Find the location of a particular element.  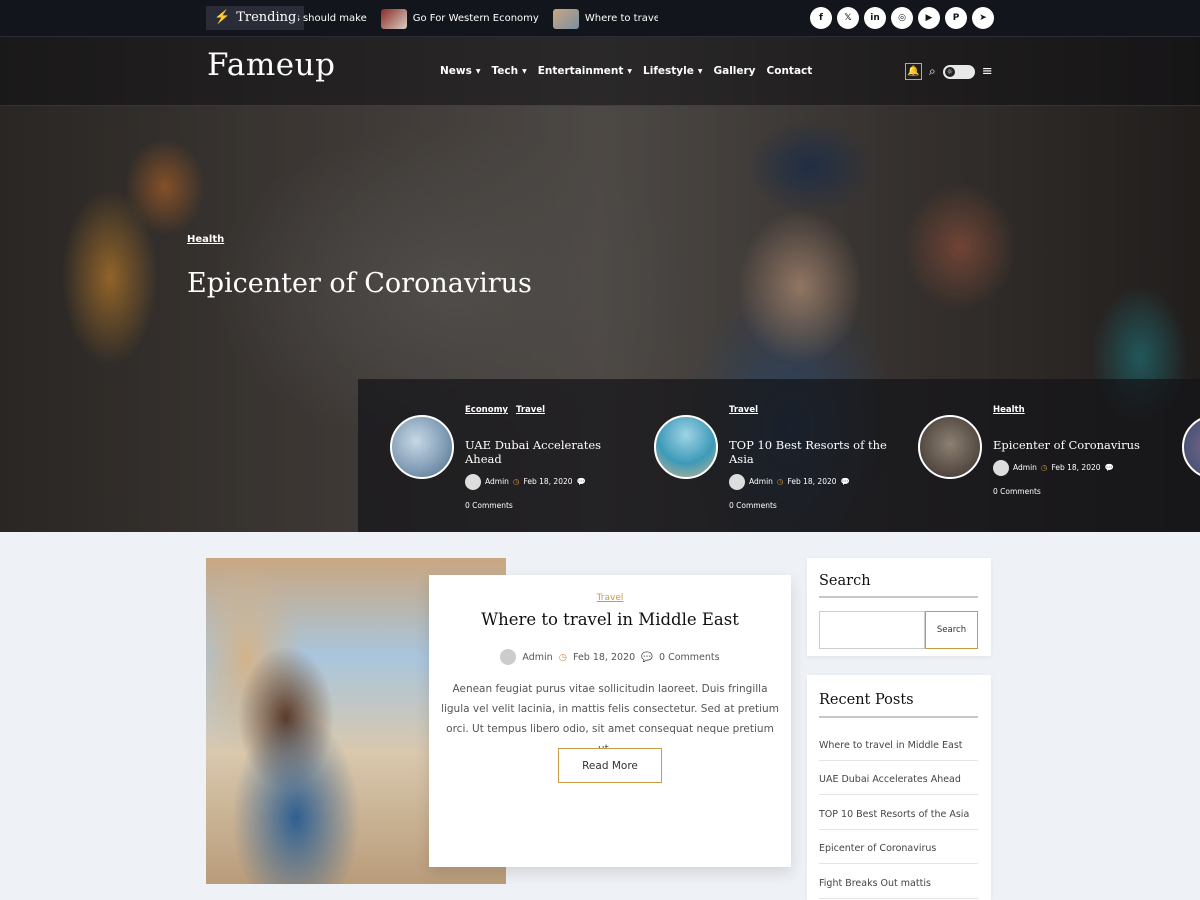

post-author: Admin is located at coordinates (537, 657).